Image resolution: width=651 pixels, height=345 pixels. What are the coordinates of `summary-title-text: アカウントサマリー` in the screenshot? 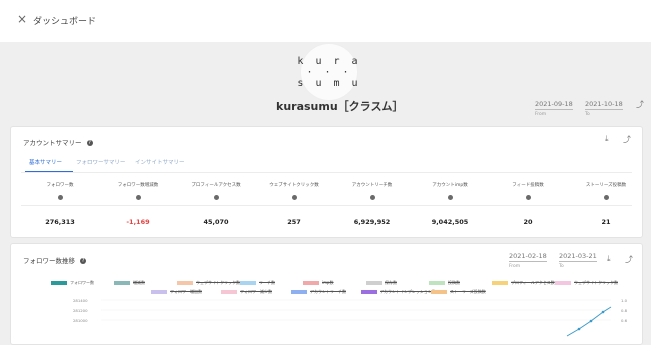 It's located at (52, 143).